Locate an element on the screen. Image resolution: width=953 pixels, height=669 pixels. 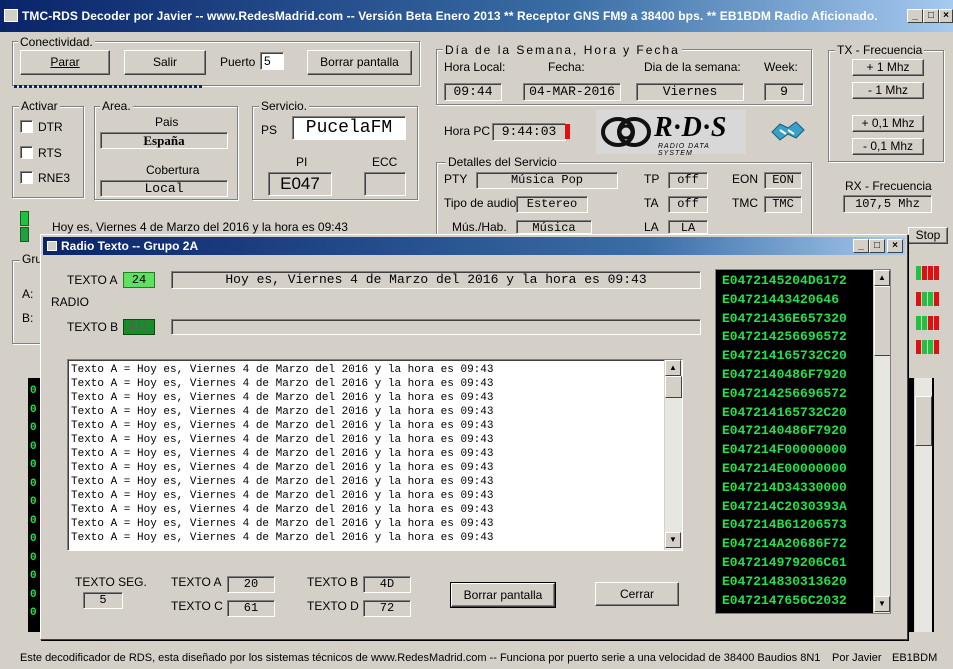
exit-button: Salir is located at coordinates (165, 62).